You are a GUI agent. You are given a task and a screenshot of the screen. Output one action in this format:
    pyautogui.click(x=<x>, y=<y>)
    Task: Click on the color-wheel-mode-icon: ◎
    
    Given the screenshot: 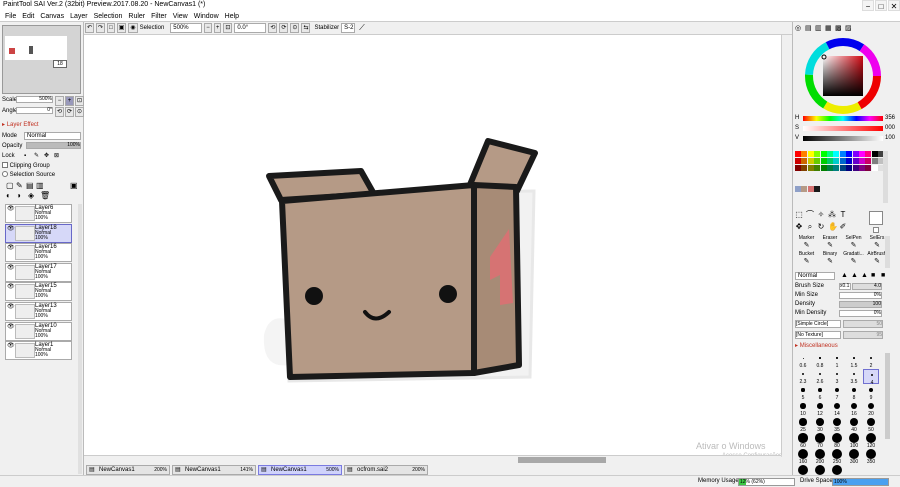 What is the action you would take?
    pyautogui.click(x=798, y=28)
    